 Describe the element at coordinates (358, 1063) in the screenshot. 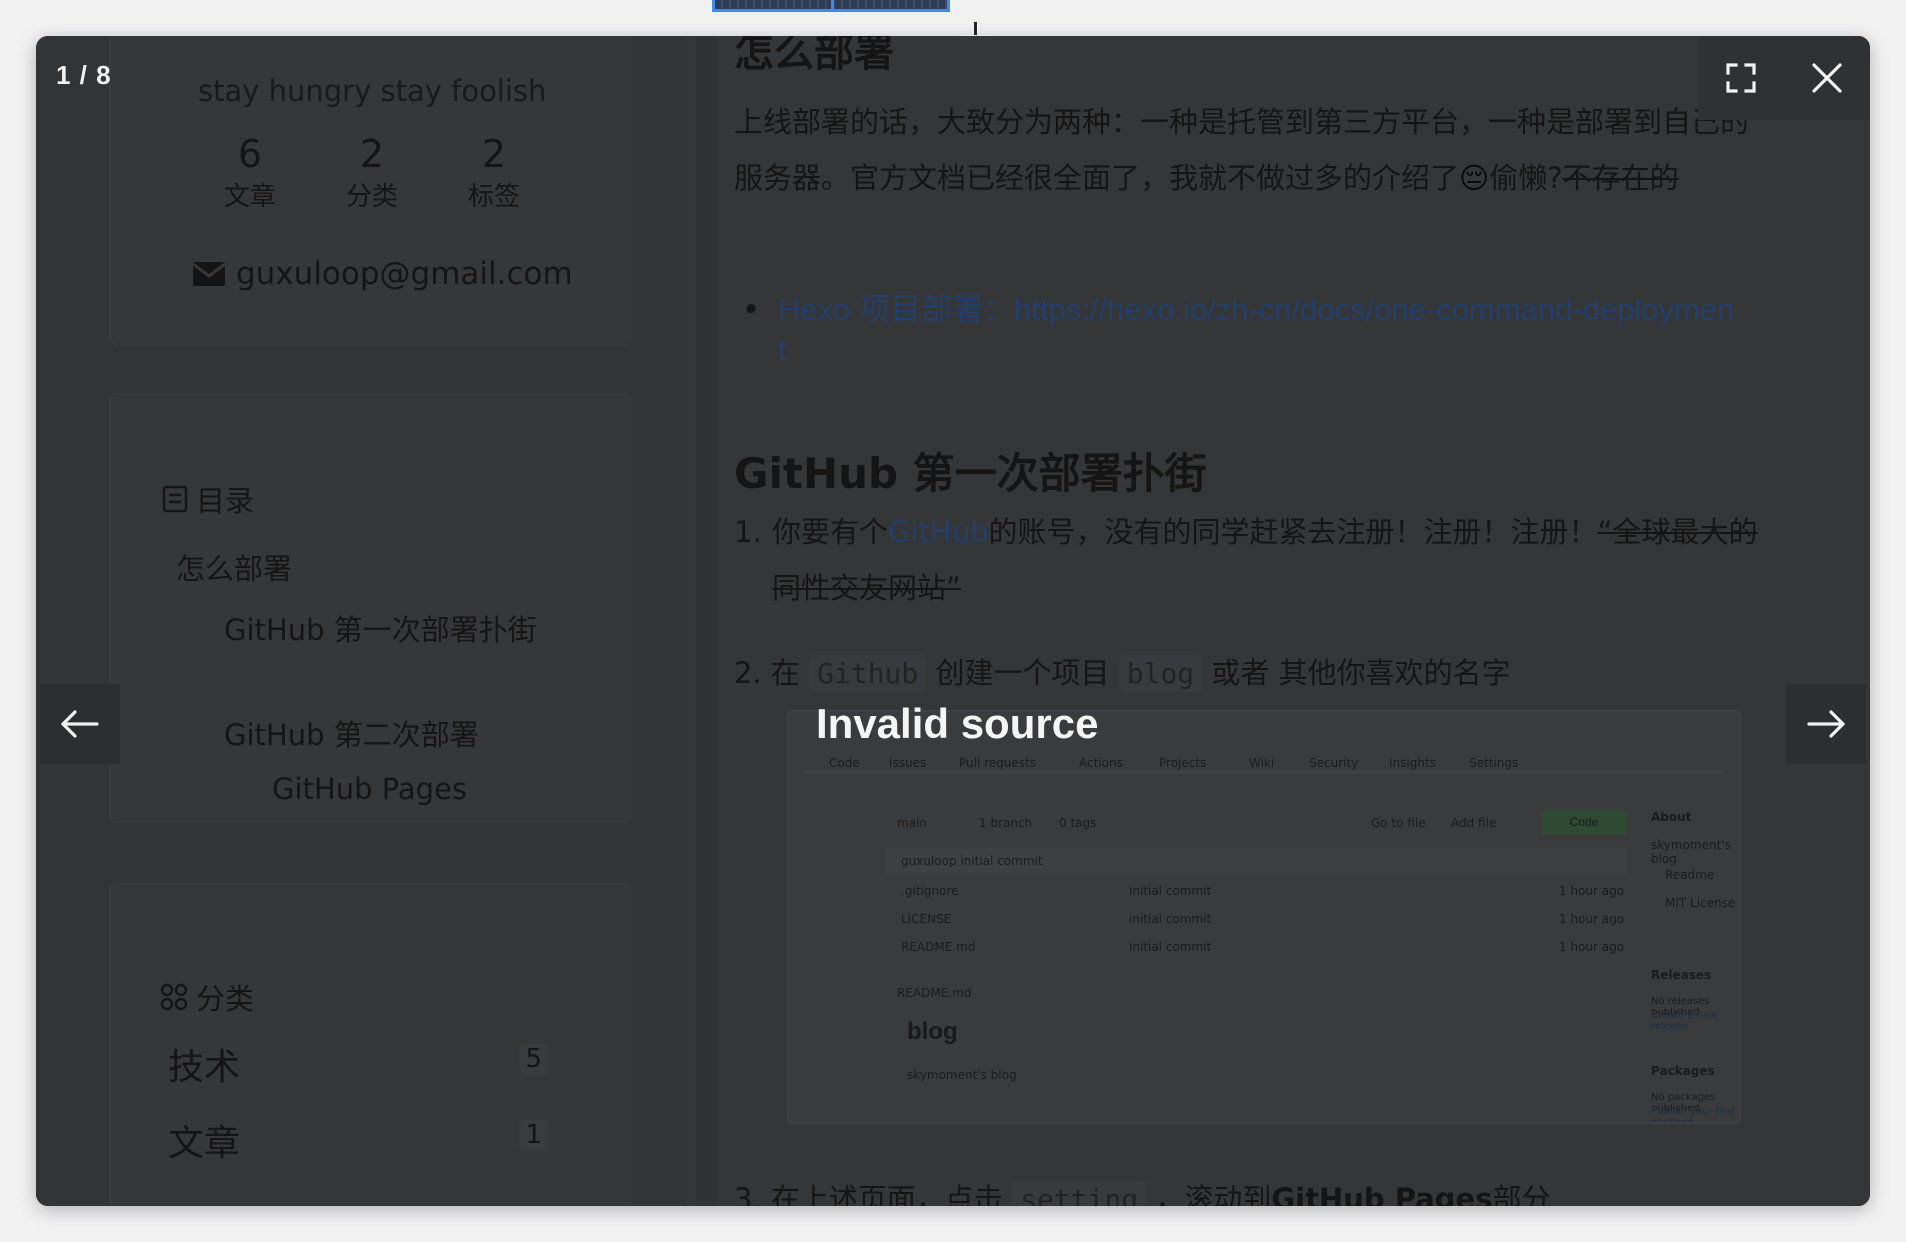

I see `category-item-tech: 技术 5` at that location.